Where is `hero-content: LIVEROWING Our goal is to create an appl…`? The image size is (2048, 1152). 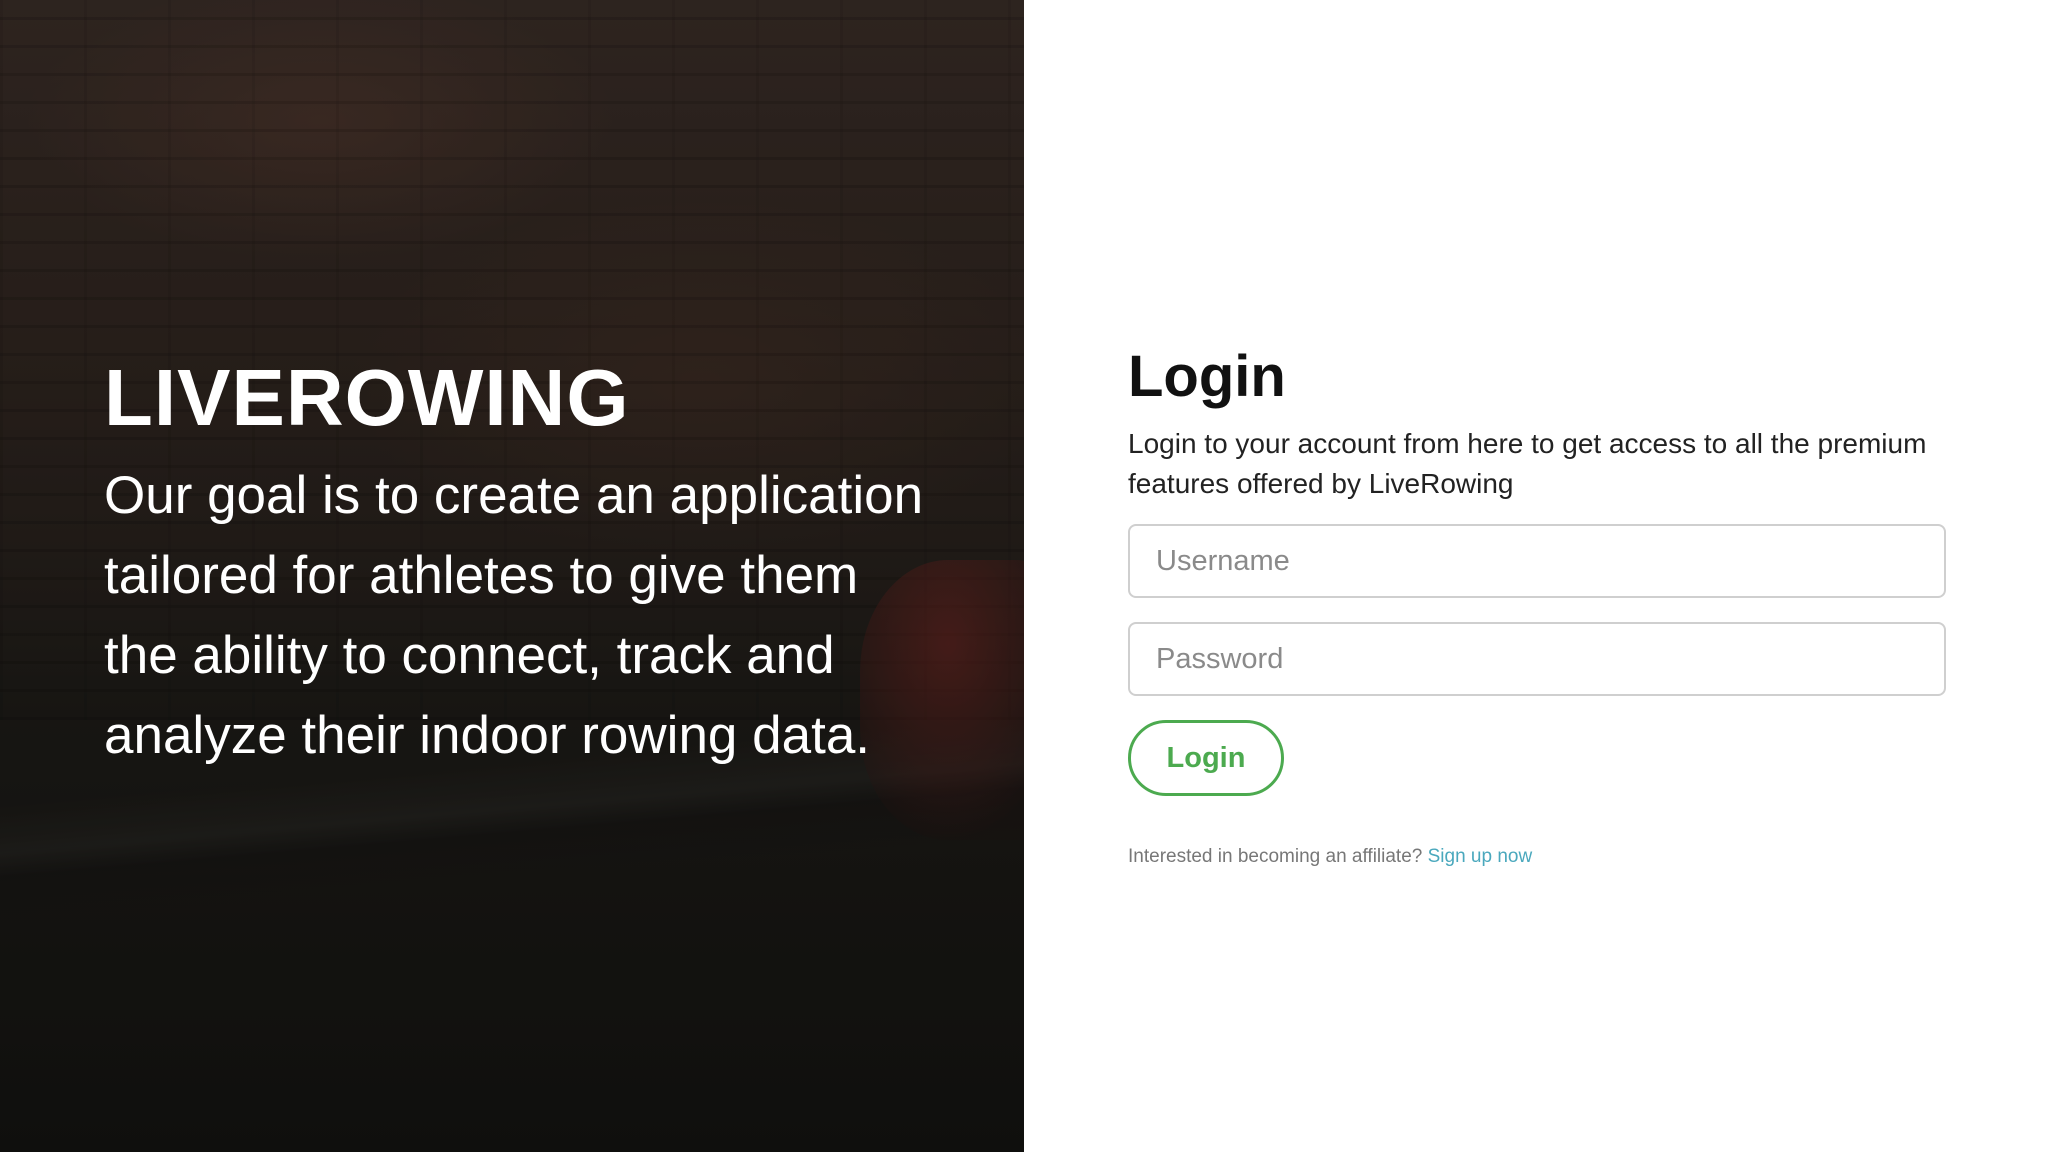 hero-content: LIVEROWING Our goal is to create an appl… is located at coordinates (514, 563).